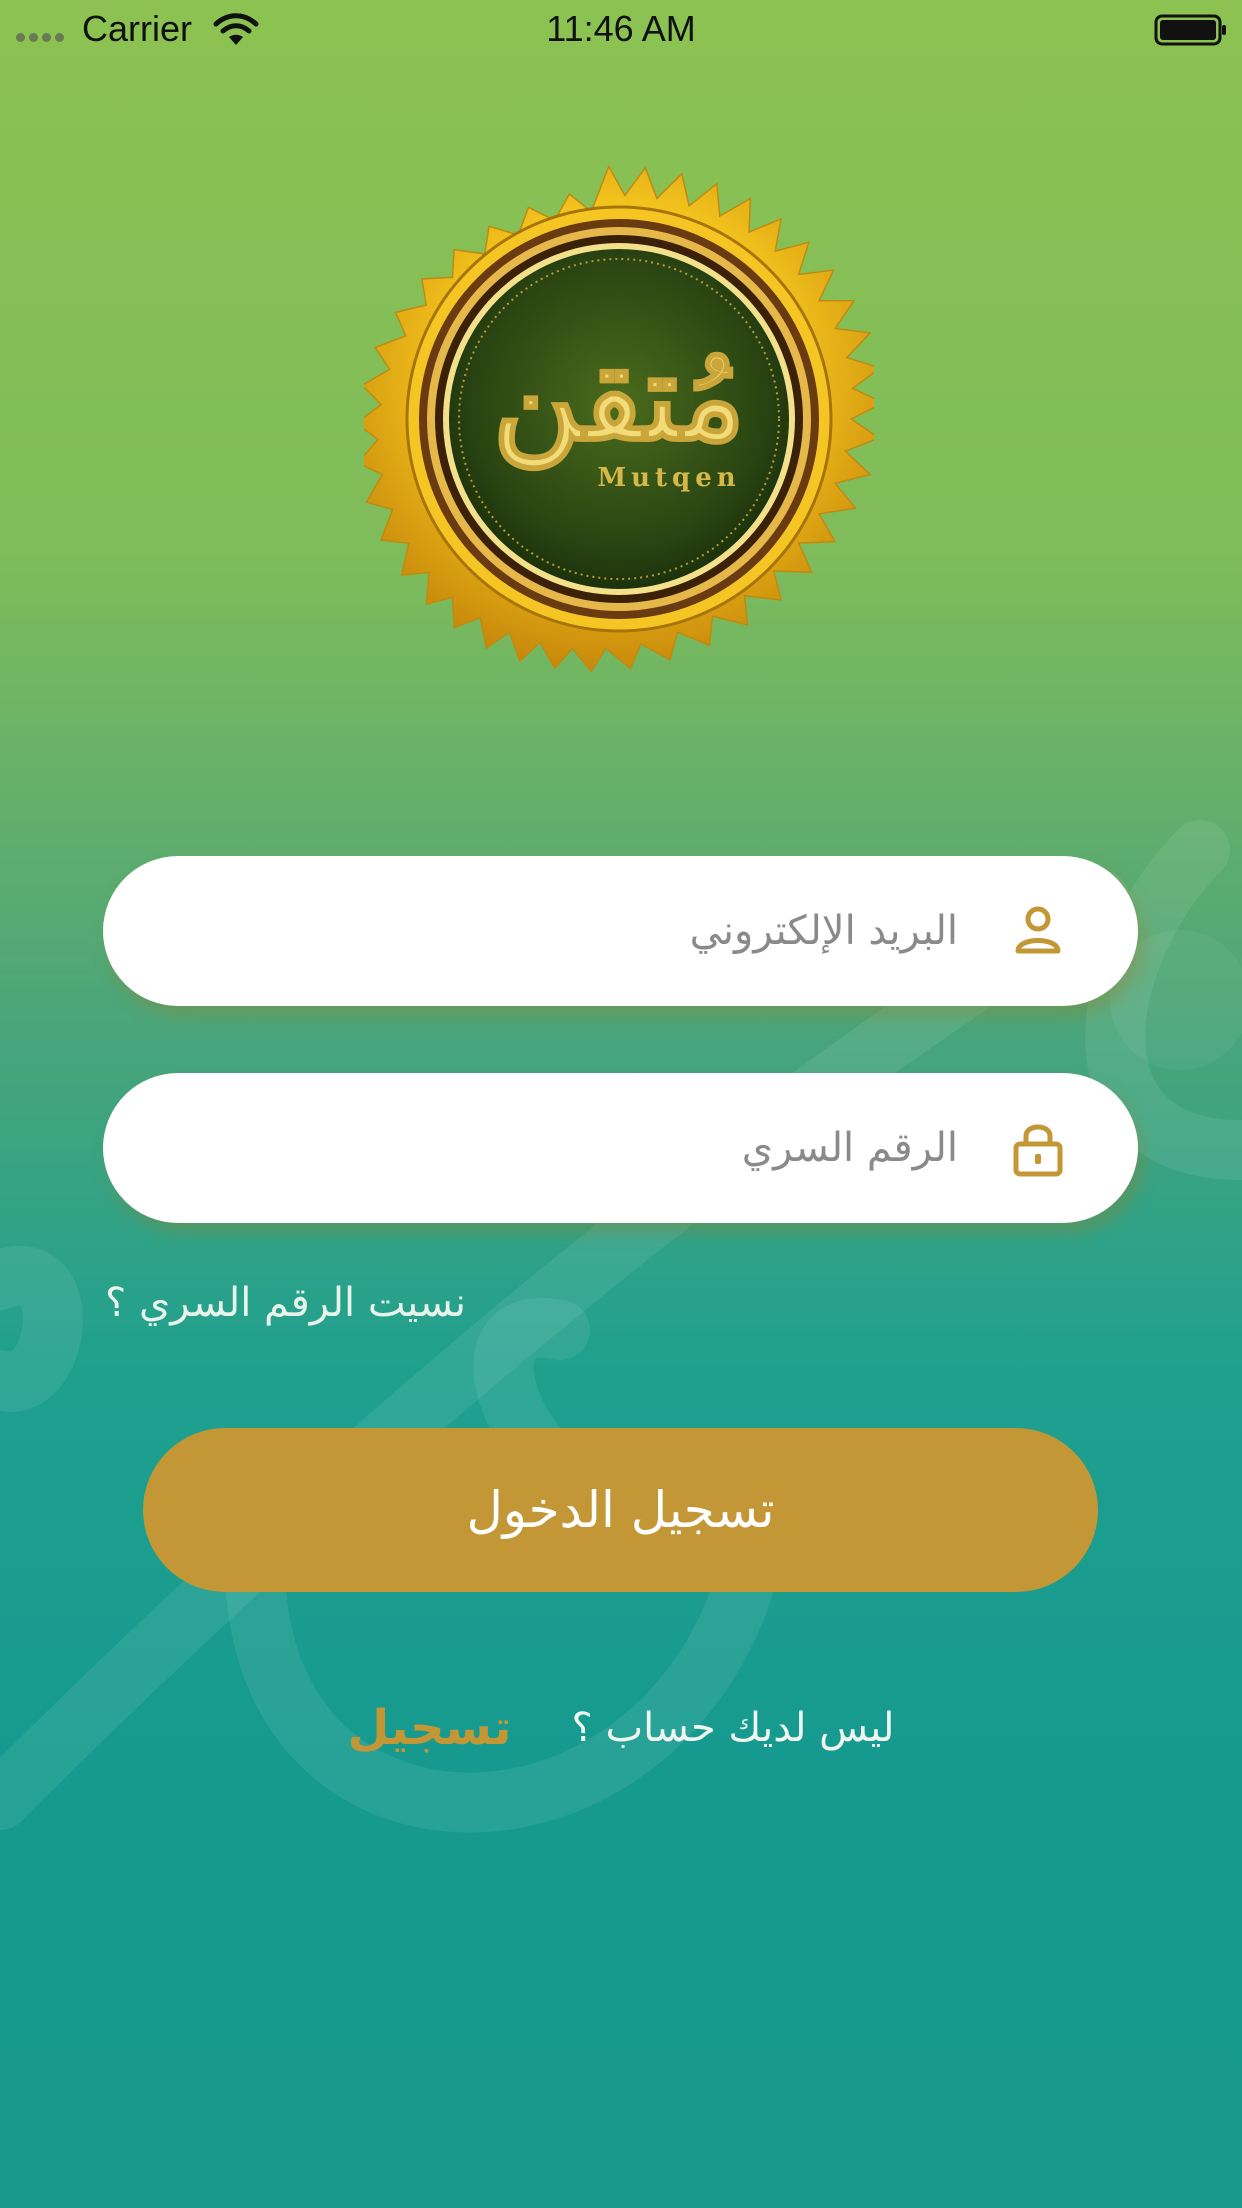 This screenshot has height=2208, width=1242. Describe the element at coordinates (1190, 30) in the screenshot. I see `battery-icon` at that location.